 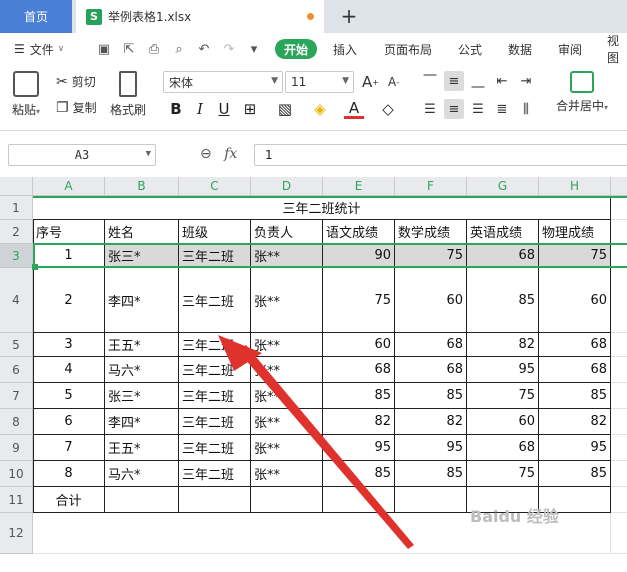 I want to click on table-cell: 8, so click(x=69, y=474).